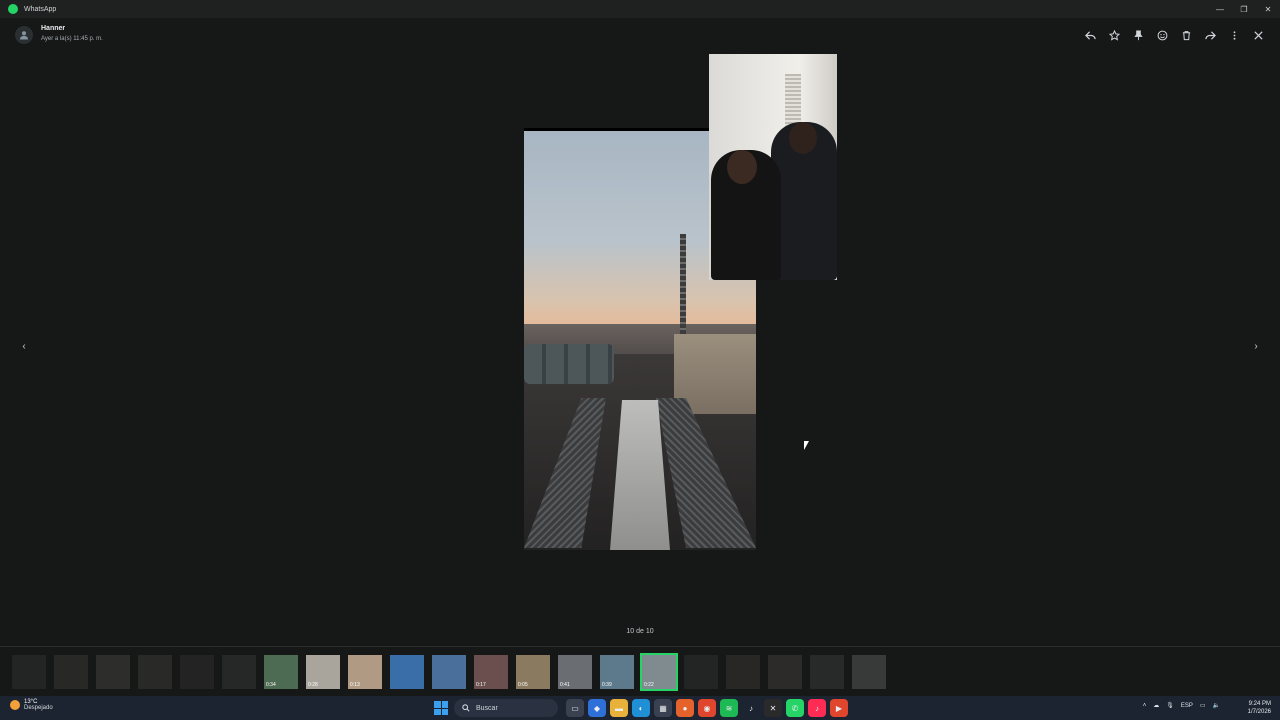 This screenshot has height=720, width=1280. Describe the element at coordinates (773, 708) in the screenshot. I see `capcut-icon: ✕` at that location.